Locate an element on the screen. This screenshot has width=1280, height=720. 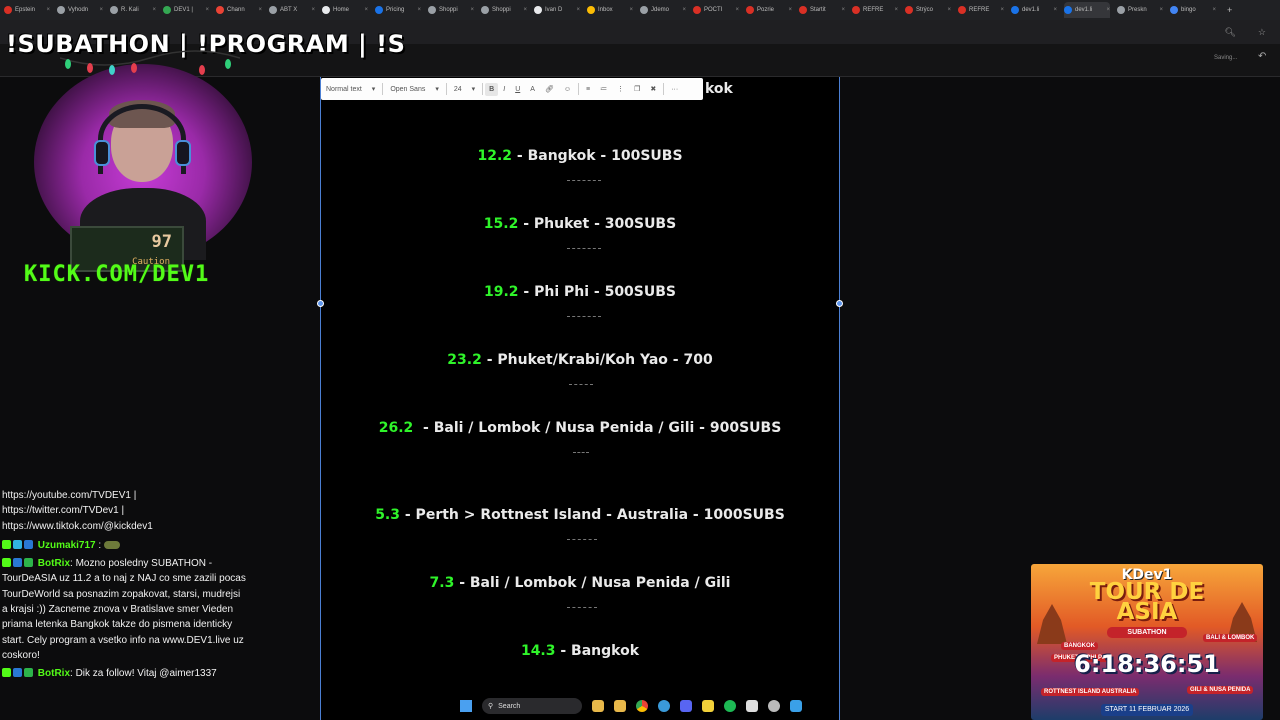
browser-tab: bingo × is located at coordinates (1193, 10).